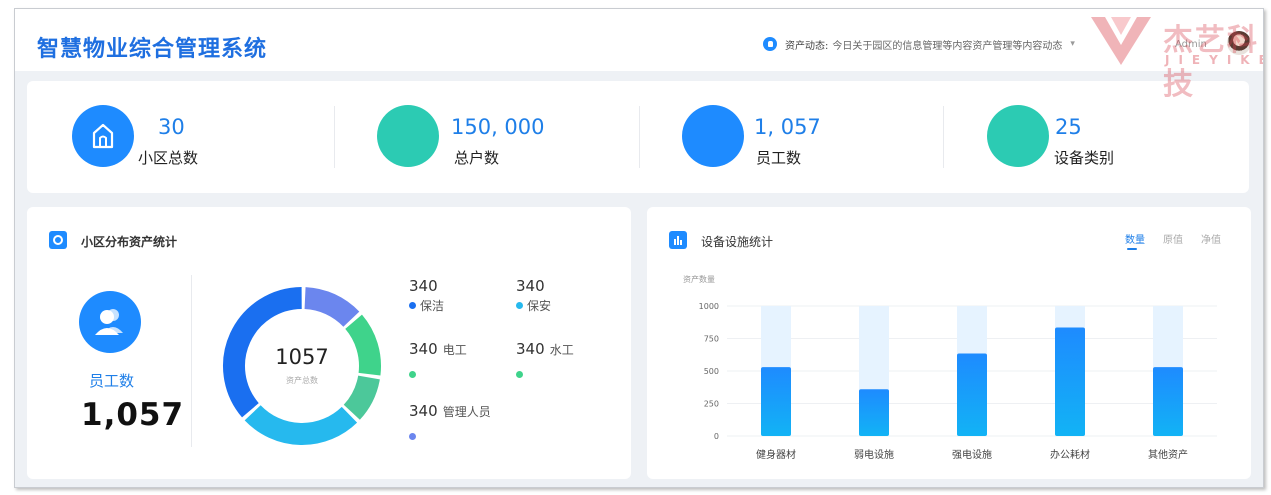  What do you see at coordinates (191, 361) in the screenshot?
I see `divider` at bounding box center [191, 361].